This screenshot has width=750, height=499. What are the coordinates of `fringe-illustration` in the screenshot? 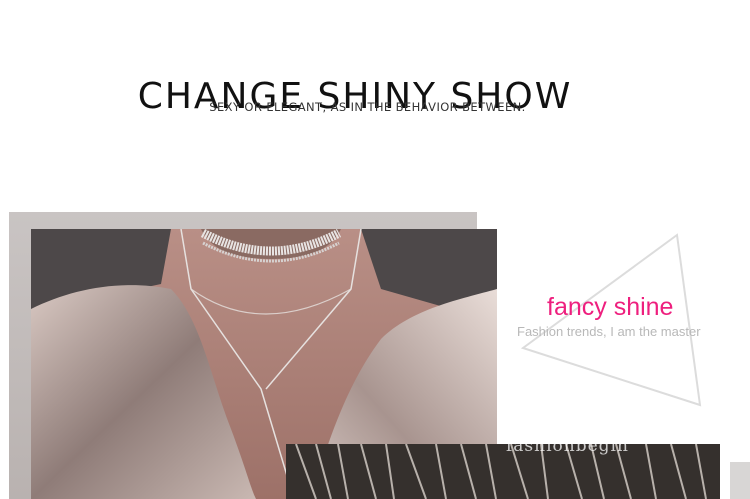 It's located at (503, 471).